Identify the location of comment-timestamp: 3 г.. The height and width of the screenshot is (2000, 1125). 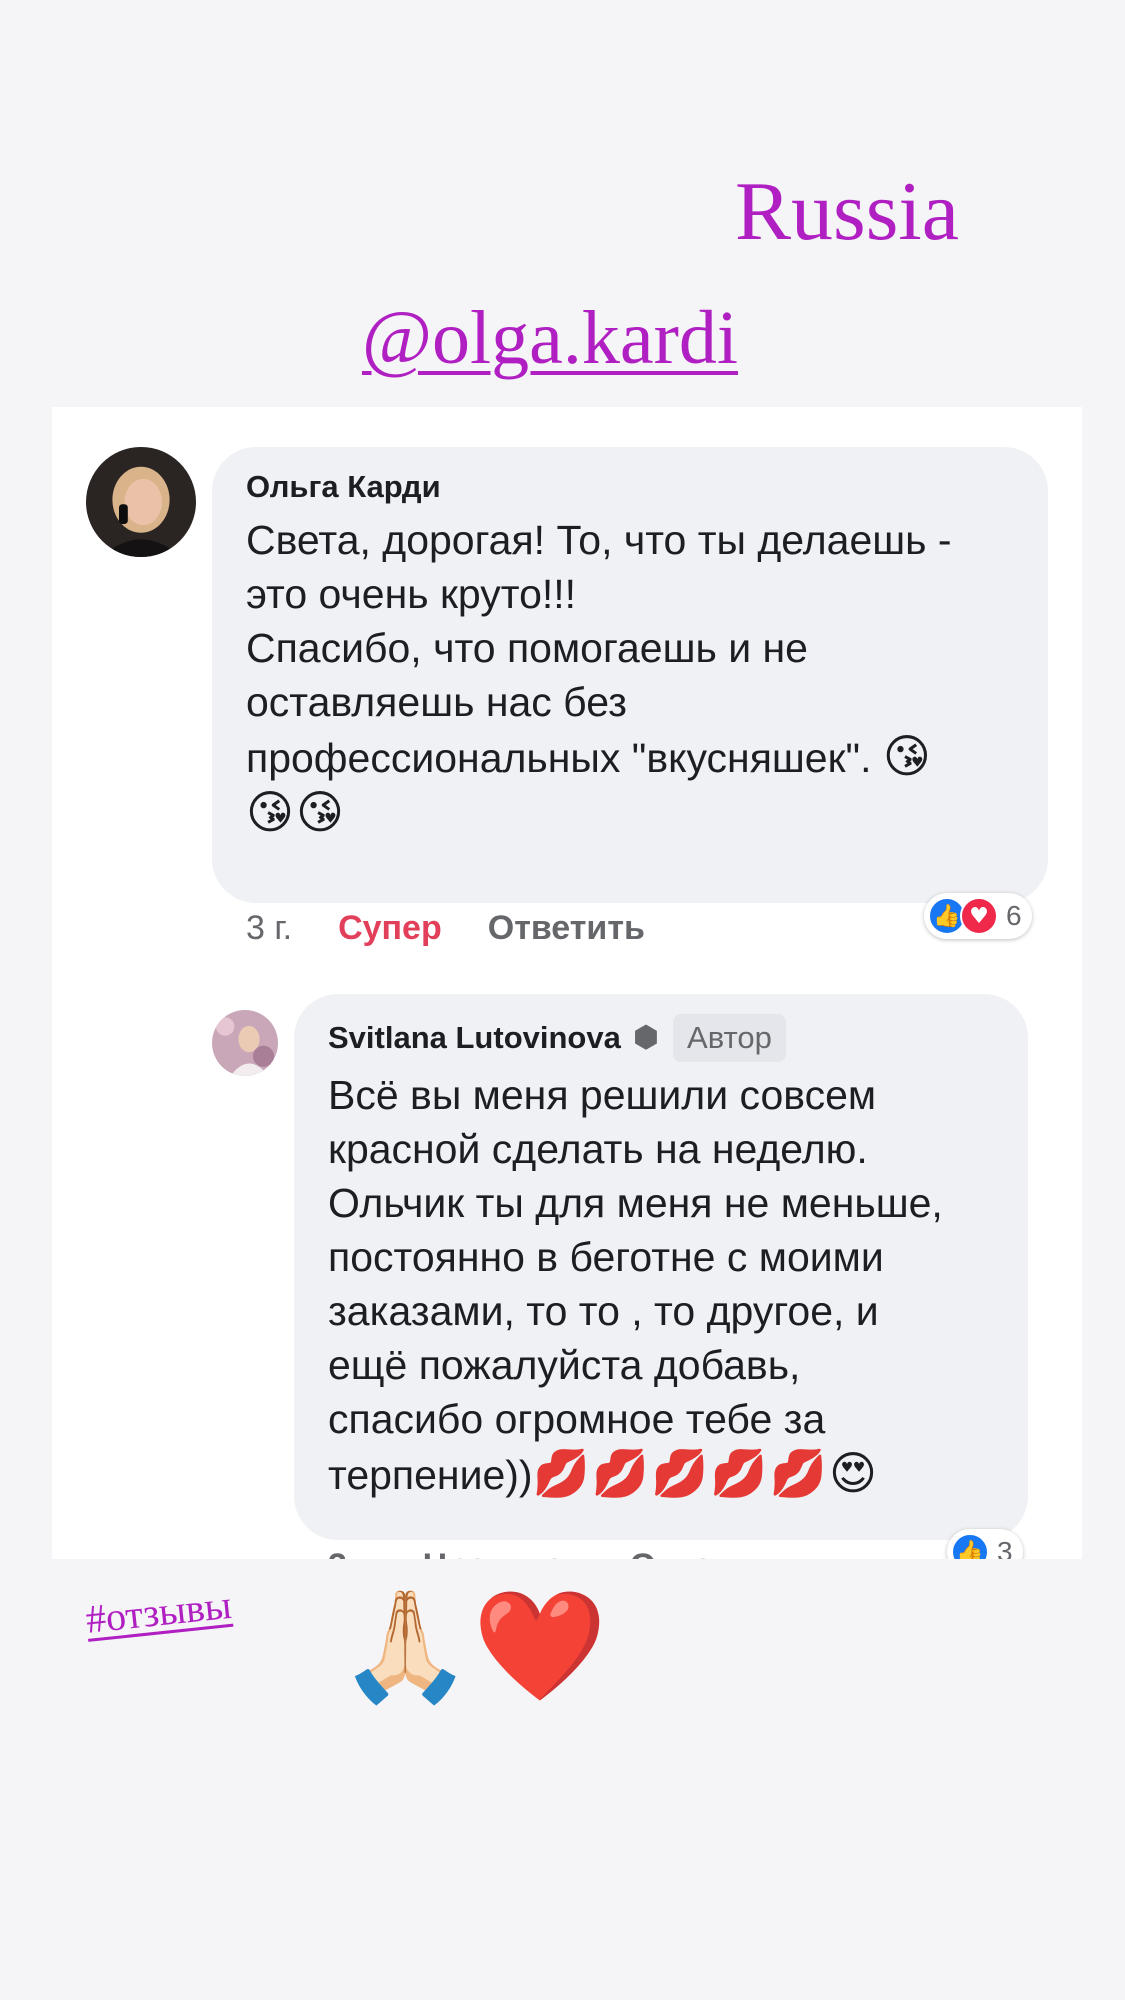
(269, 928).